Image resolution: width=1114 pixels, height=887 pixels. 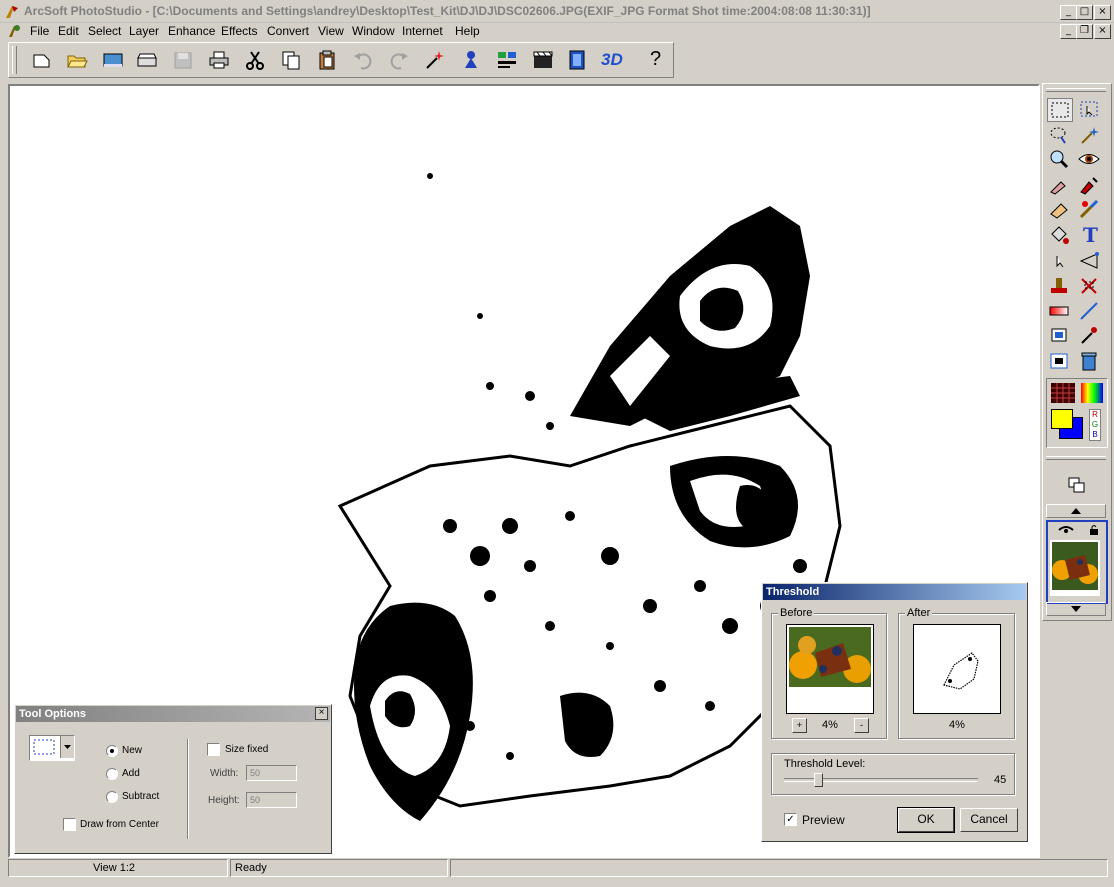 I want to click on layer-scroll-down, so click(x=1076, y=609).